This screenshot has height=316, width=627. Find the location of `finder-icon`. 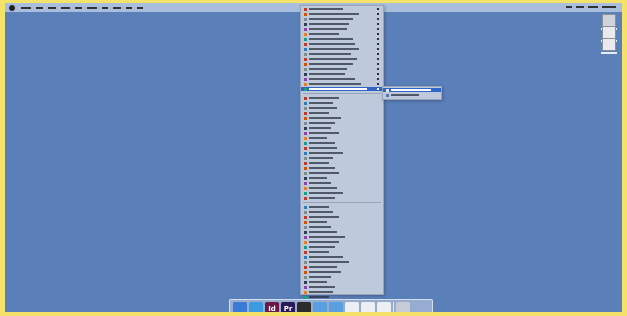

finder-icon is located at coordinates (240, 307).